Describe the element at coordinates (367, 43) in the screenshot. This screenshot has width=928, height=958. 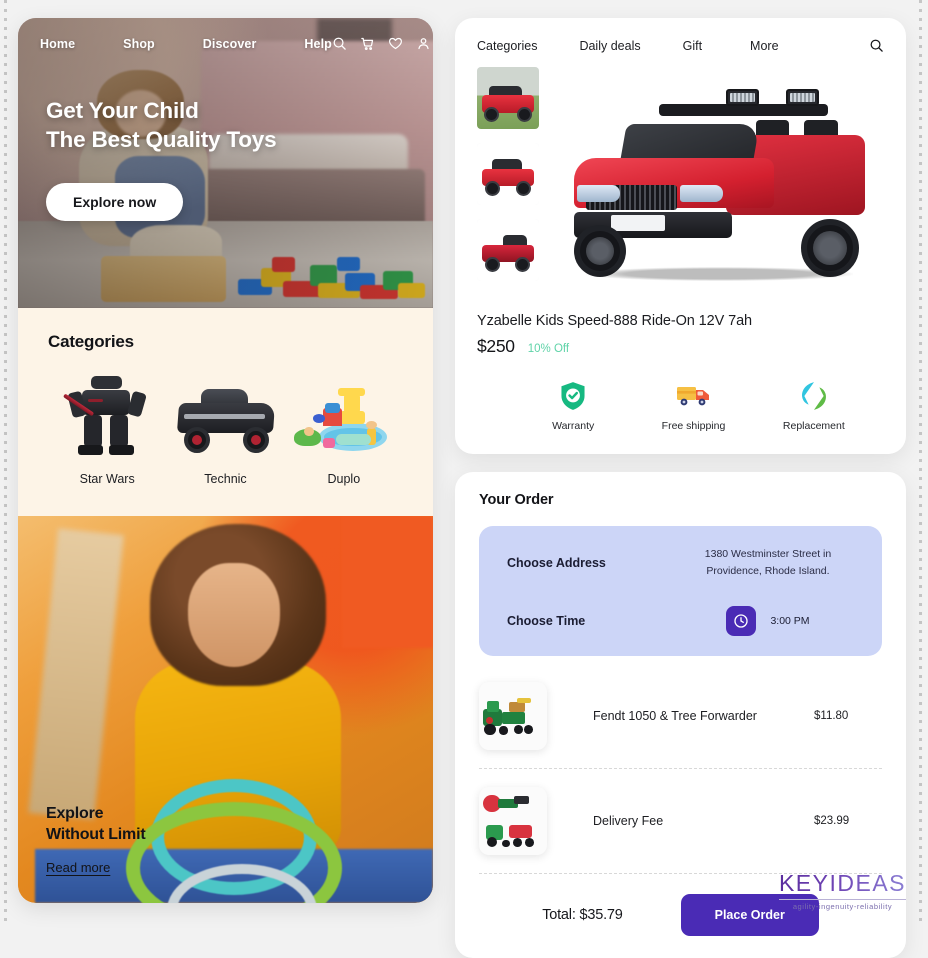
I see `cart-icon` at that location.